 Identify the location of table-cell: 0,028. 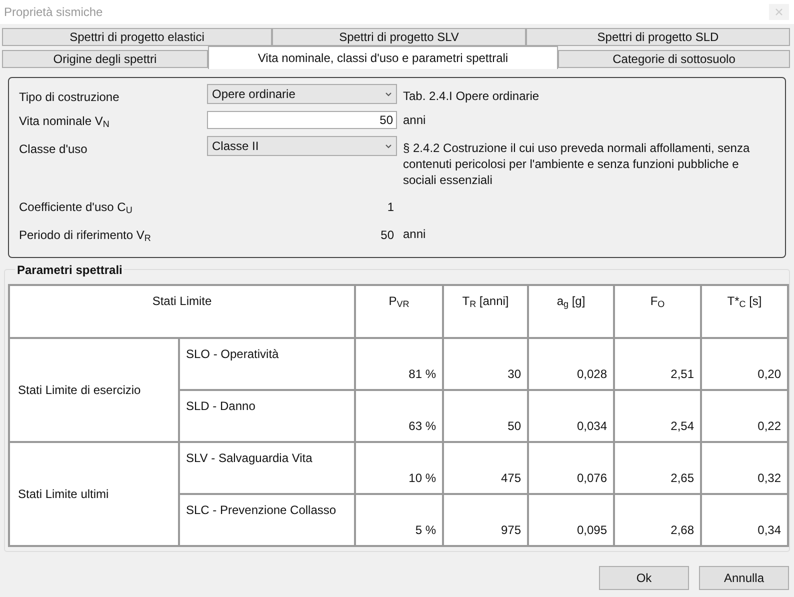
(571, 364).